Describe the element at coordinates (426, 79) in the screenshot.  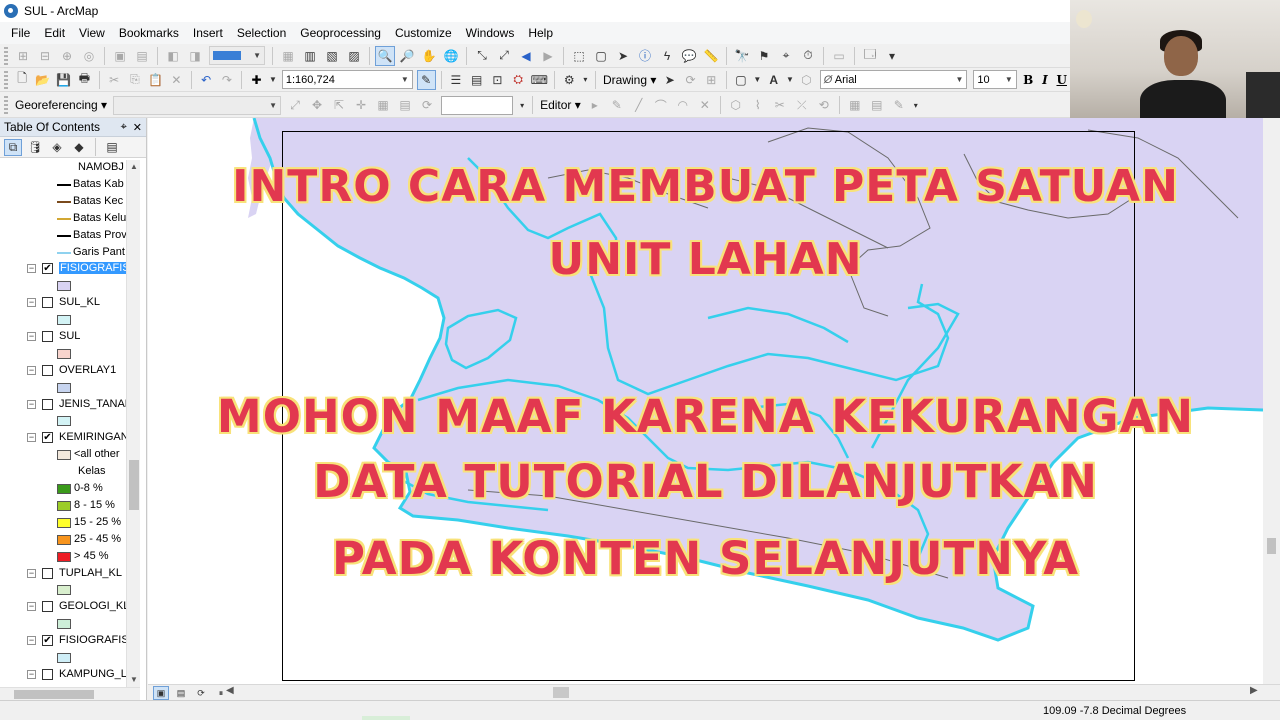
I see `editor-toolbar-icon: ✎` at that location.